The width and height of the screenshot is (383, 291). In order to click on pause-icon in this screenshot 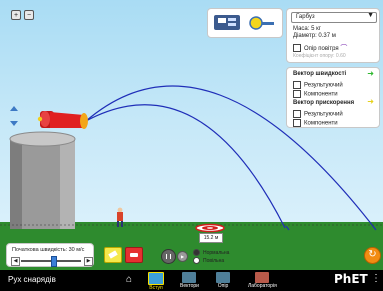, I will do `click(168, 256)`.